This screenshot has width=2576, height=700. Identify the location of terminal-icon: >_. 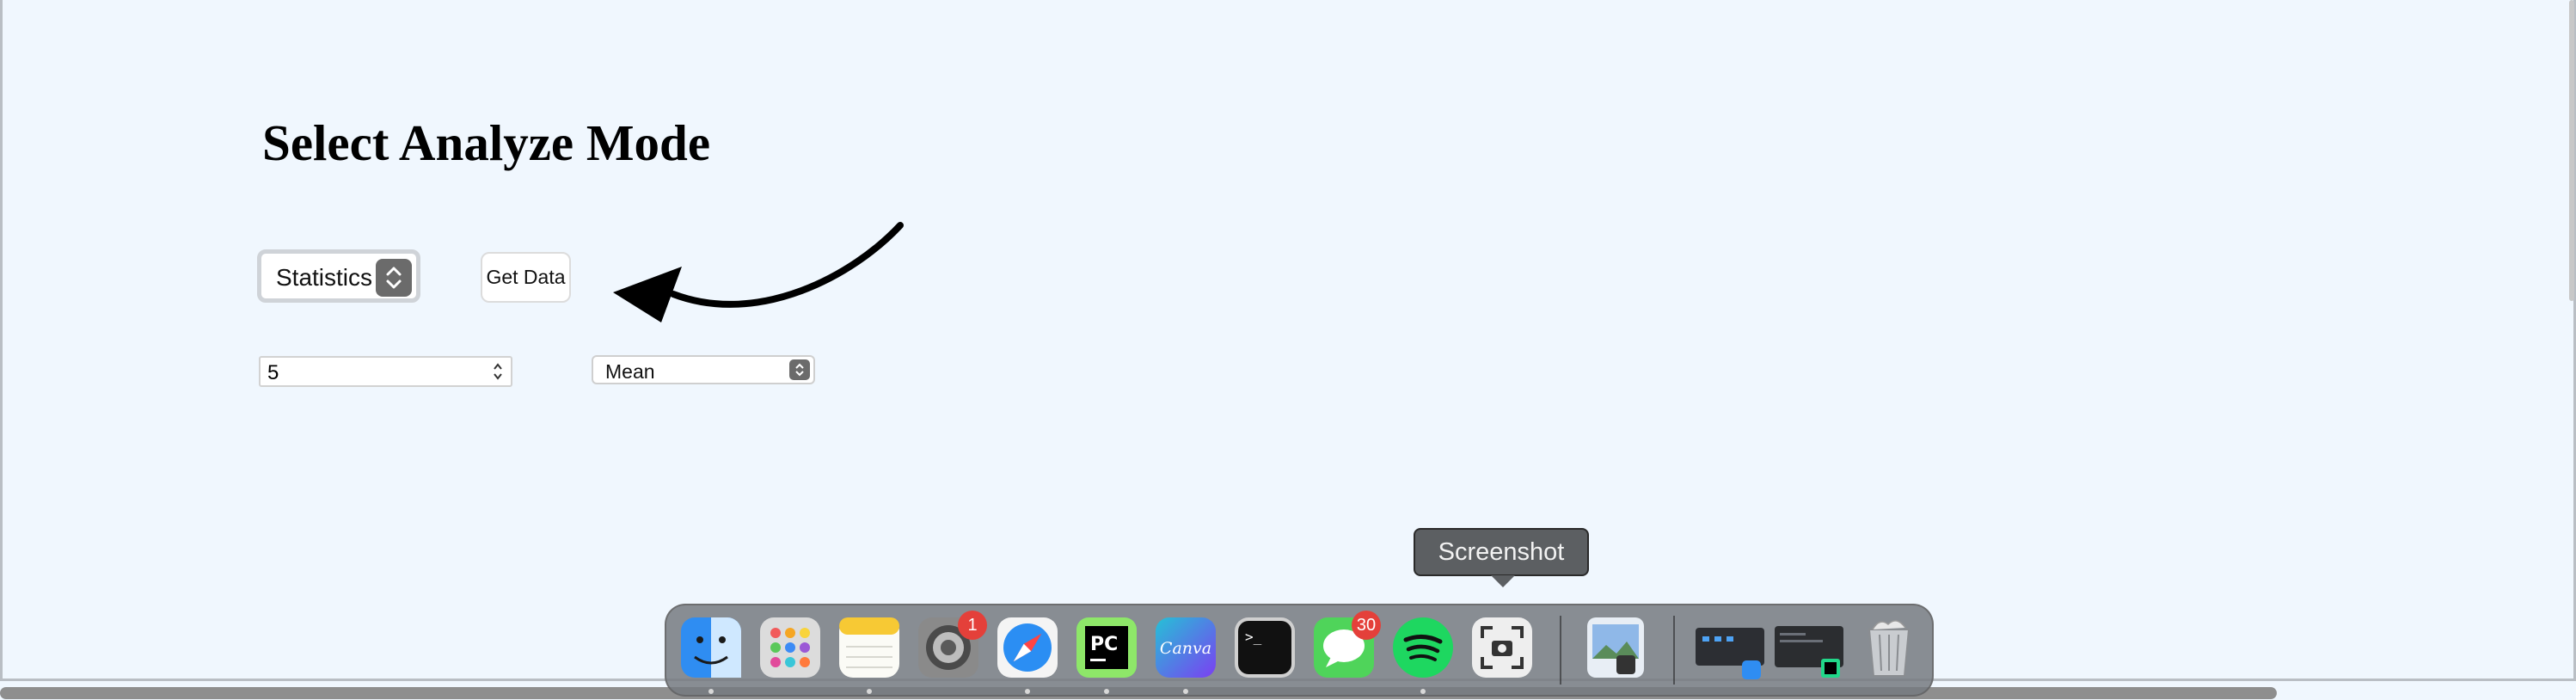
(1265, 647).